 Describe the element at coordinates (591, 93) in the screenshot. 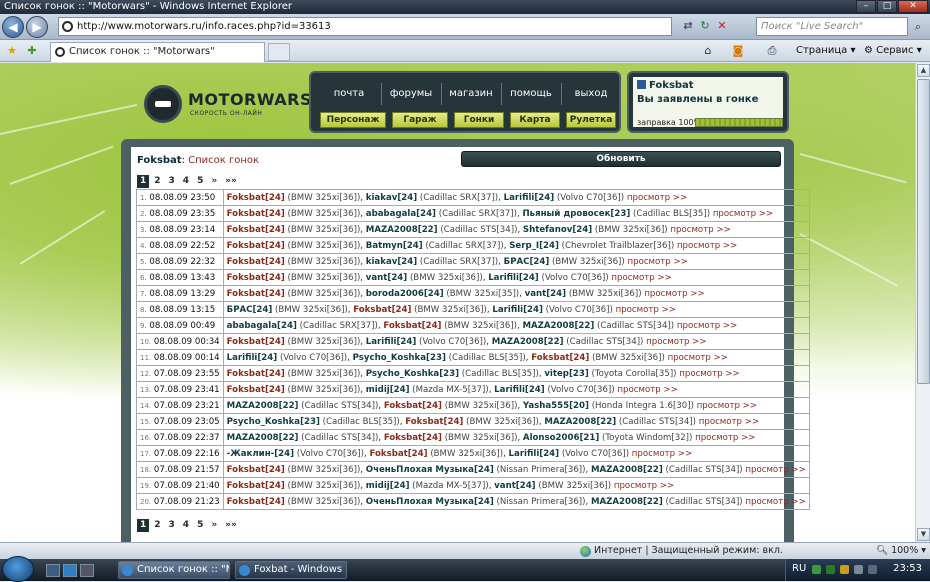

I see `menu-exit: выход` at that location.